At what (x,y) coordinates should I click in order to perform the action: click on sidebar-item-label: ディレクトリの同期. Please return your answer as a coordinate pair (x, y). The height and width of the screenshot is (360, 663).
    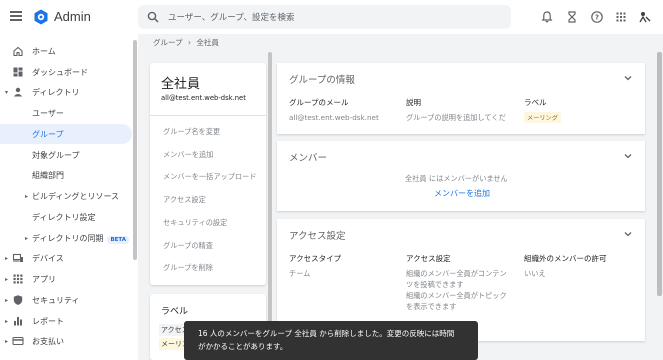
    Looking at the image, I should click on (68, 238).